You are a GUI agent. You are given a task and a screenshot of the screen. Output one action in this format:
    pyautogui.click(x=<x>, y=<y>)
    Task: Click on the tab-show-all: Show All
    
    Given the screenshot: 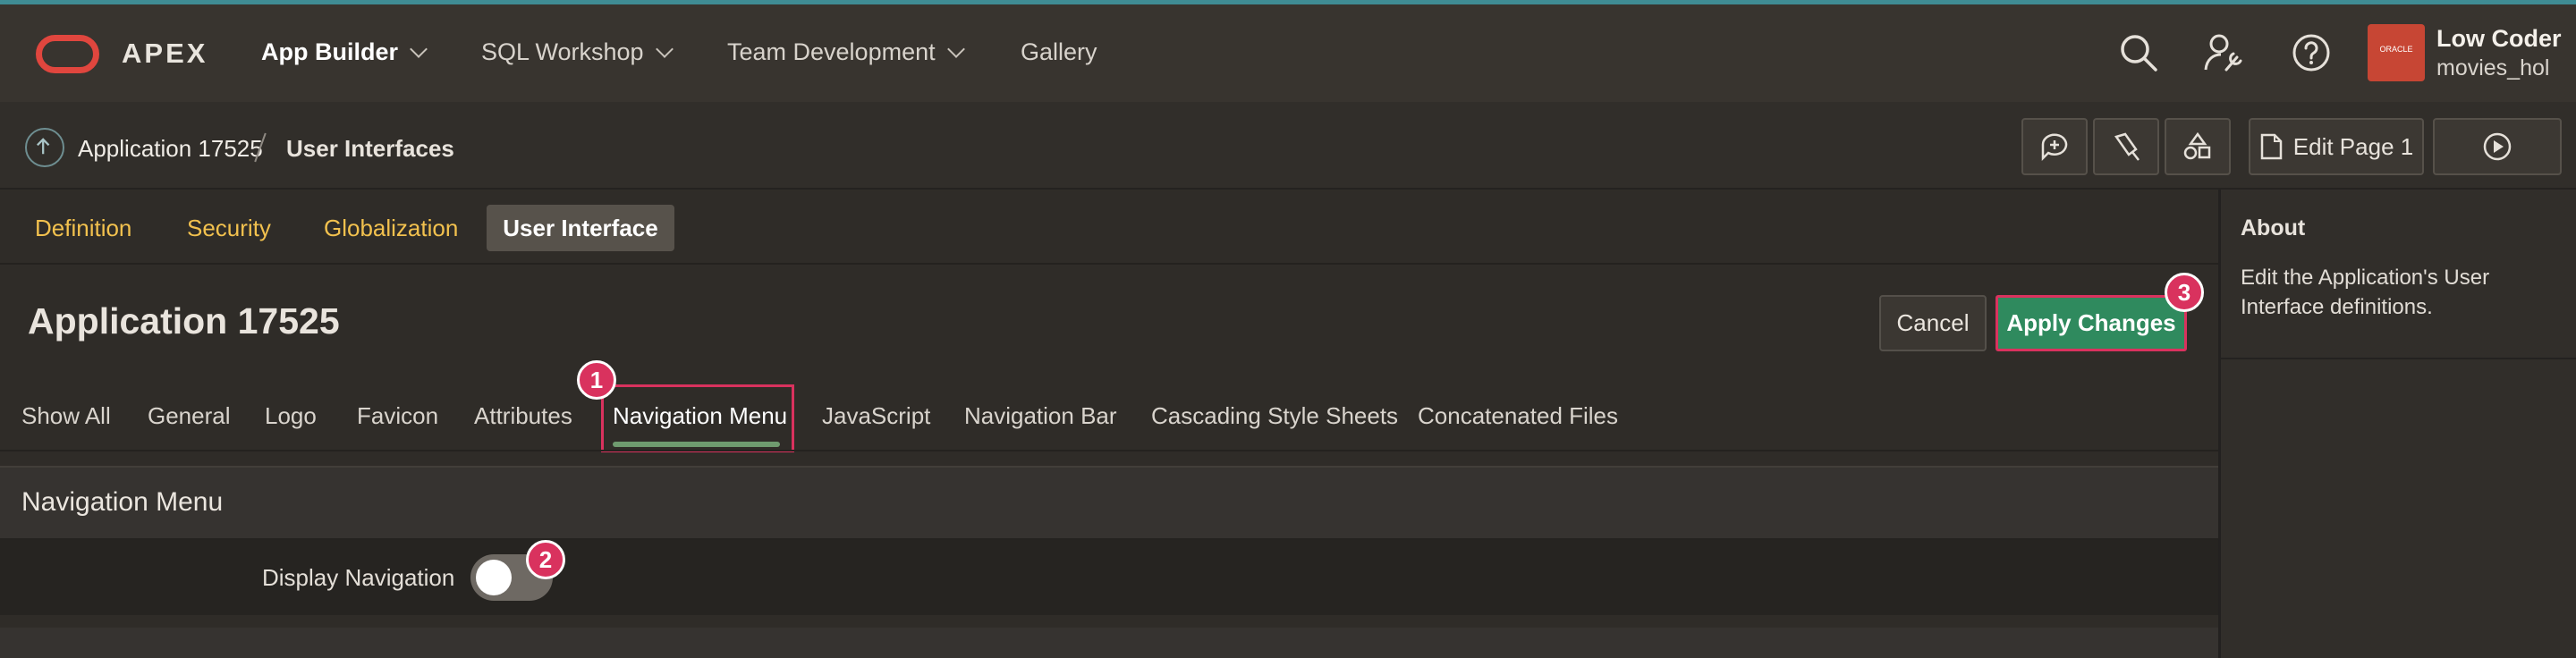 What is the action you would take?
    pyautogui.click(x=66, y=416)
    